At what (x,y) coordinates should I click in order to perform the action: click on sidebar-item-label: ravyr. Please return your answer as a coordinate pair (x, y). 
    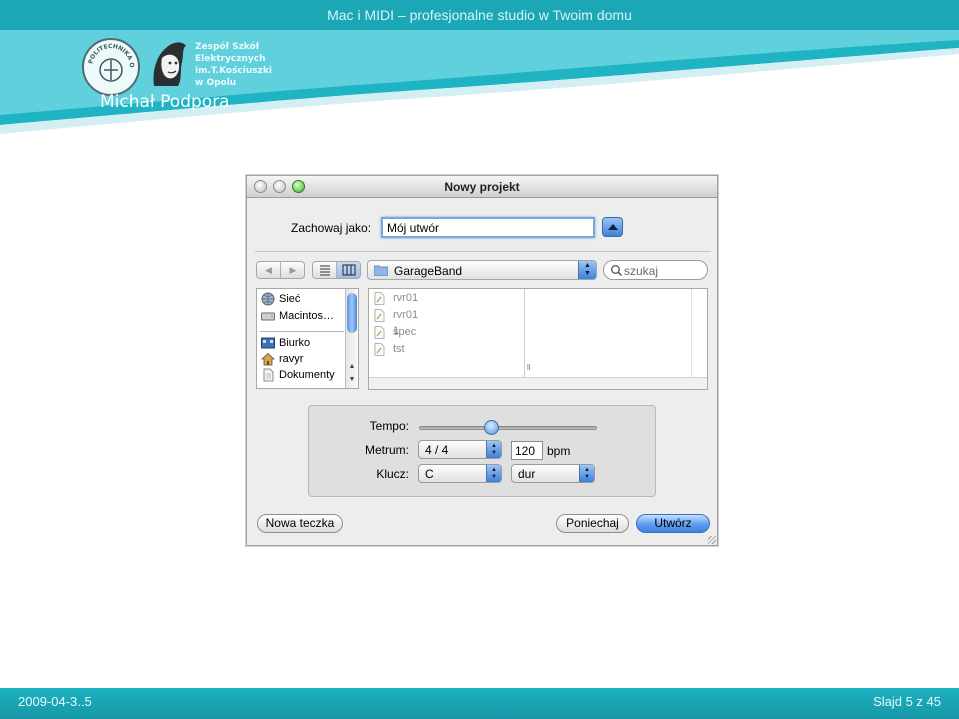
    Looking at the image, I should click on (291, 359).